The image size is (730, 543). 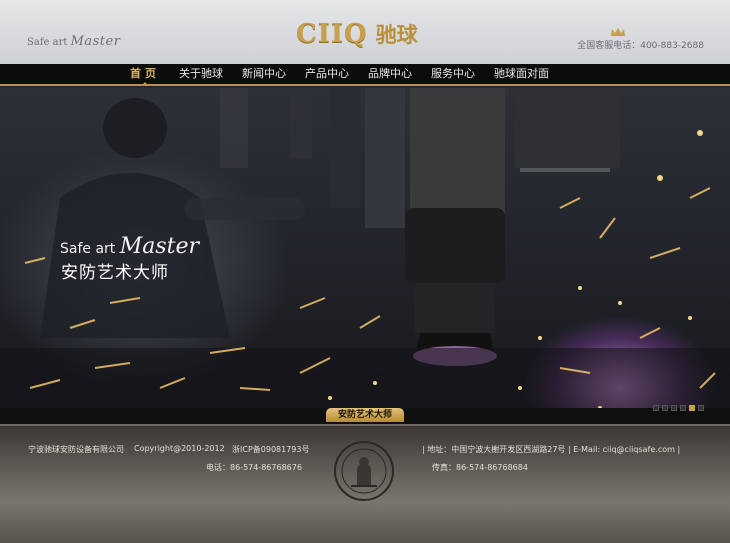 What do you see at coordinates (76, 449) in the screenshot?
I see `footer-company: 宁波驰球安防设备有限公司` at bounding box center [76, 449].